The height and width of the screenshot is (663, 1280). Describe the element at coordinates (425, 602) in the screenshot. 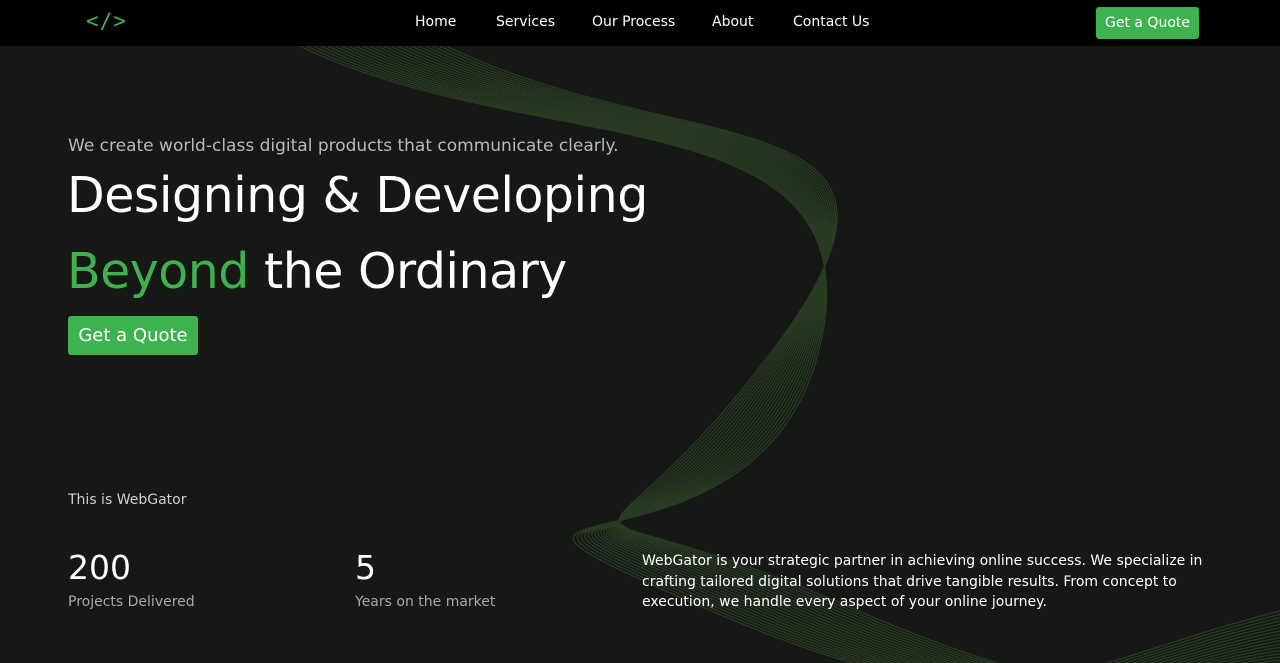

I see `stat-label: Years on the market` at that location.